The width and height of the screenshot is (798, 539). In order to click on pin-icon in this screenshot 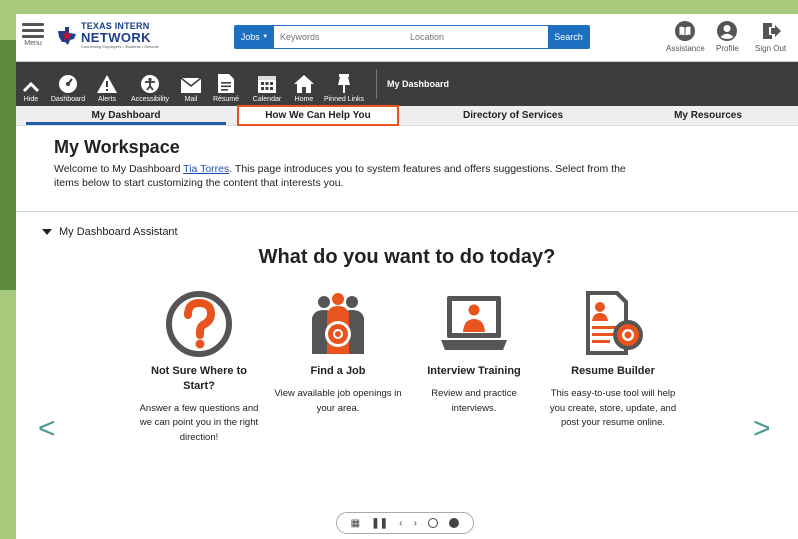, I will do `click(344, 83)`.